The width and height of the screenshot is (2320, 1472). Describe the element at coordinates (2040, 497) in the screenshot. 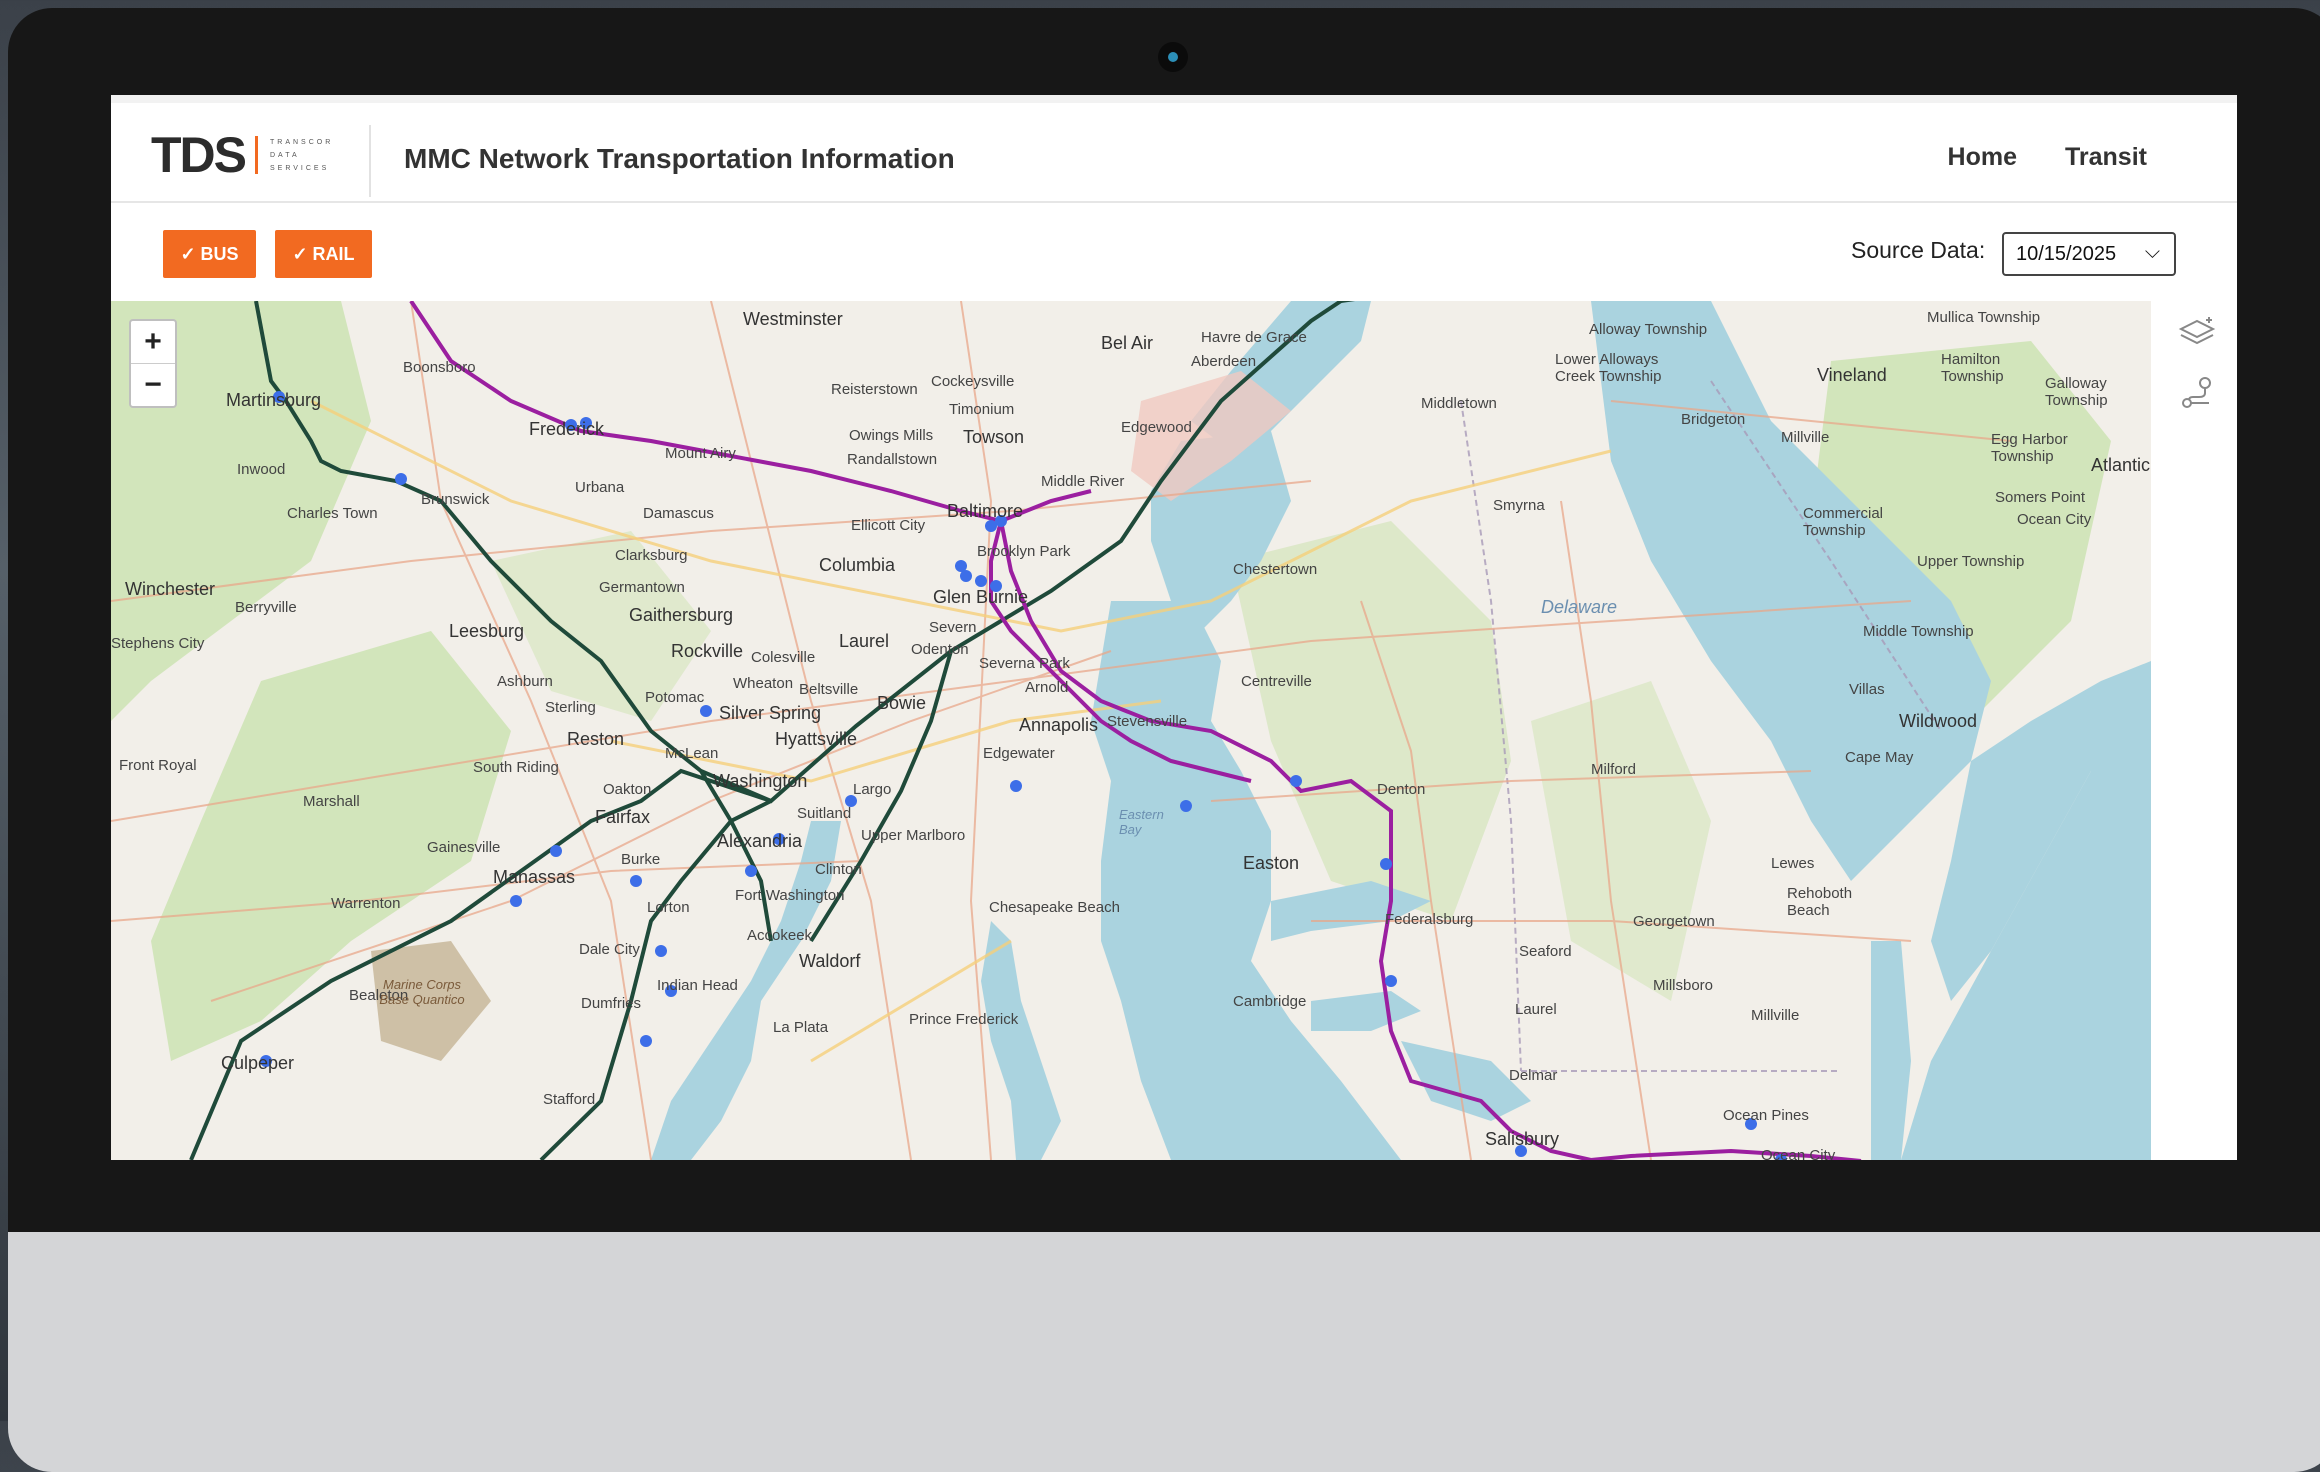

I see `map-label: Somers Point` at that location.